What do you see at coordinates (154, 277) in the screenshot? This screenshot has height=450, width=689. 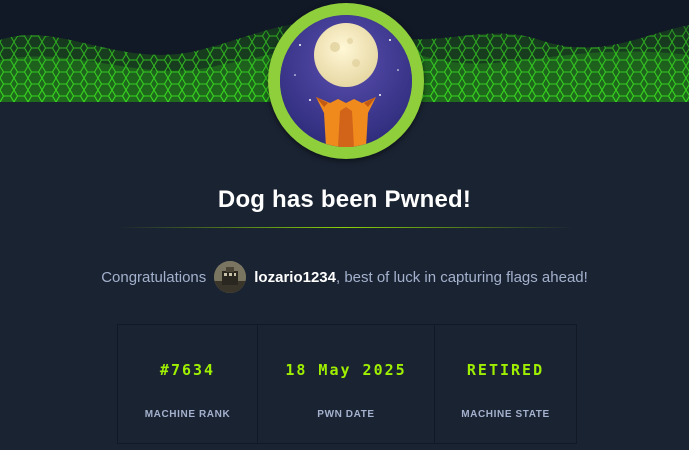 I see `congrats-prefix: Congratulations` at bounding box center [154, 277].